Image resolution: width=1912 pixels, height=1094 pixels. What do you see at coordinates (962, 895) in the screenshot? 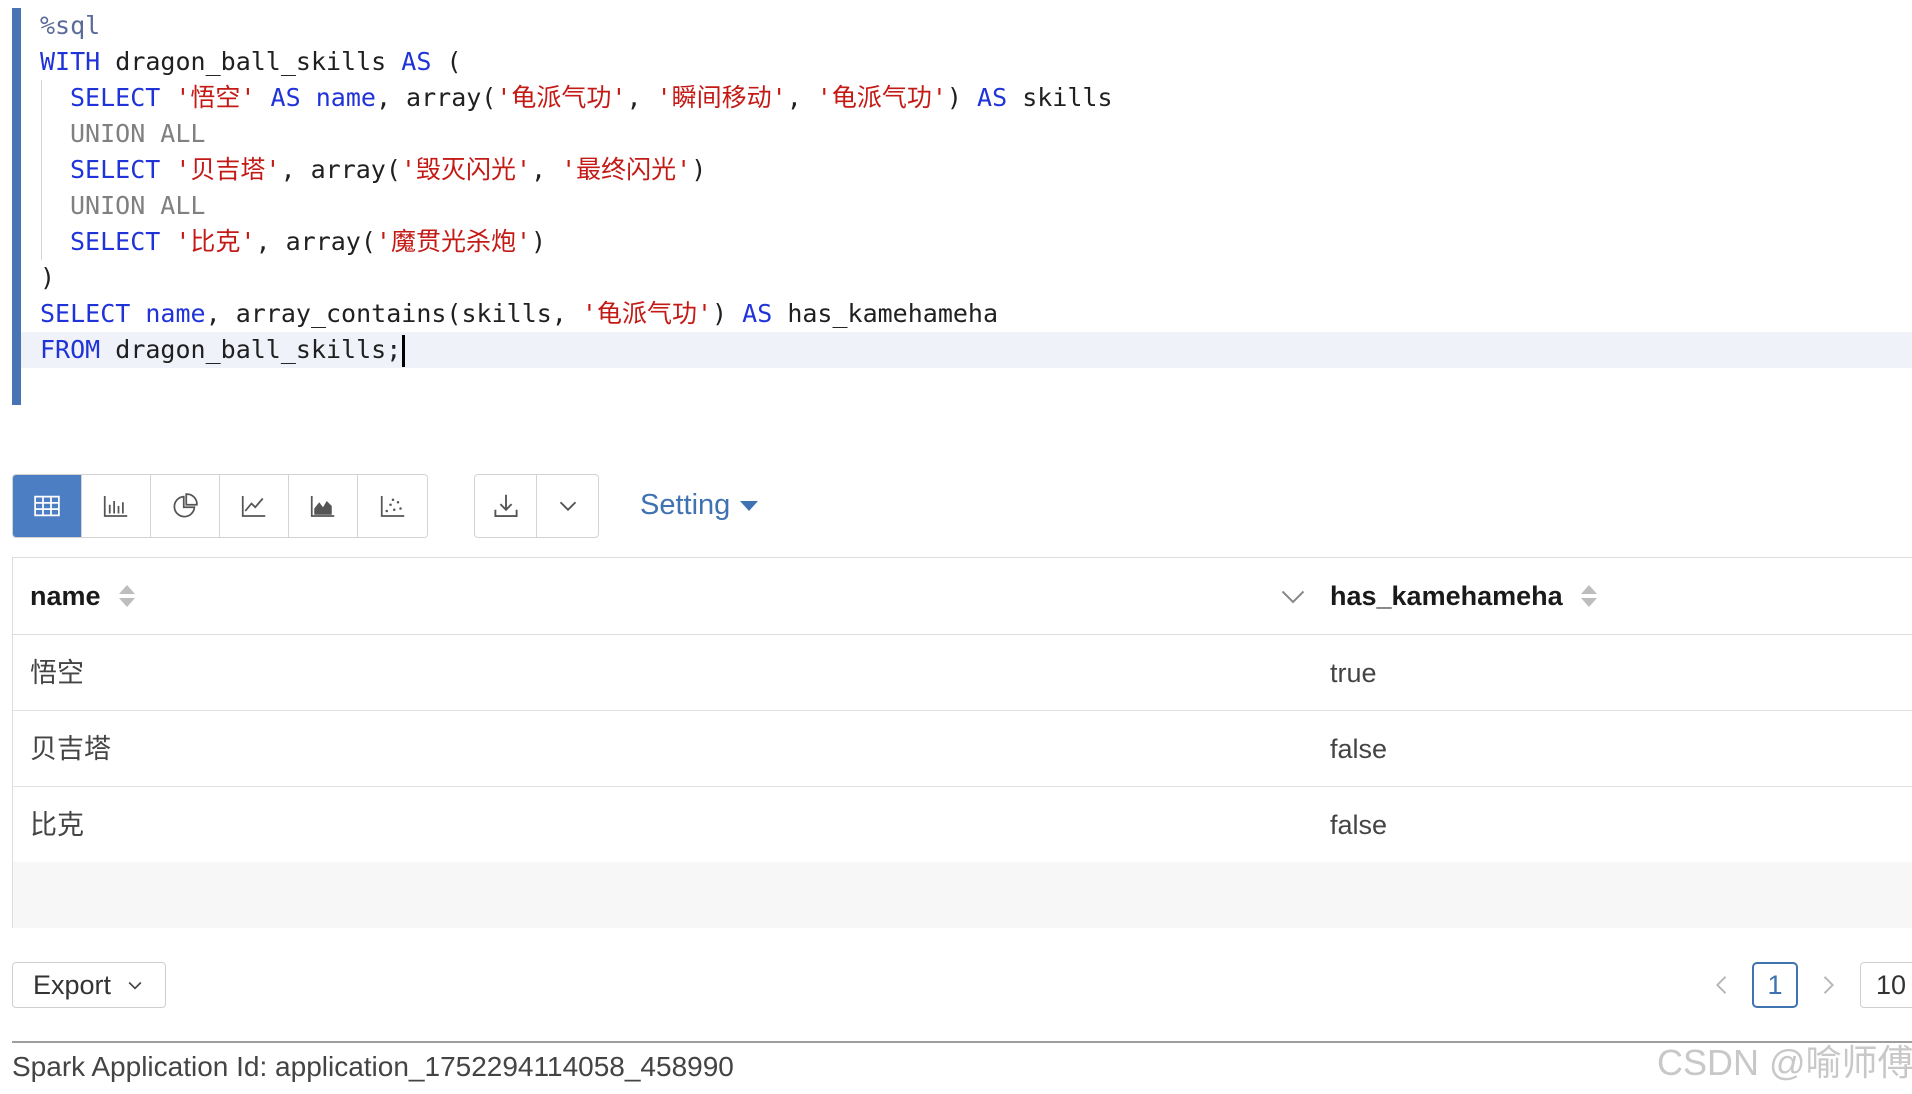
I see `table-empty-area` at bounding box center [962, 895].